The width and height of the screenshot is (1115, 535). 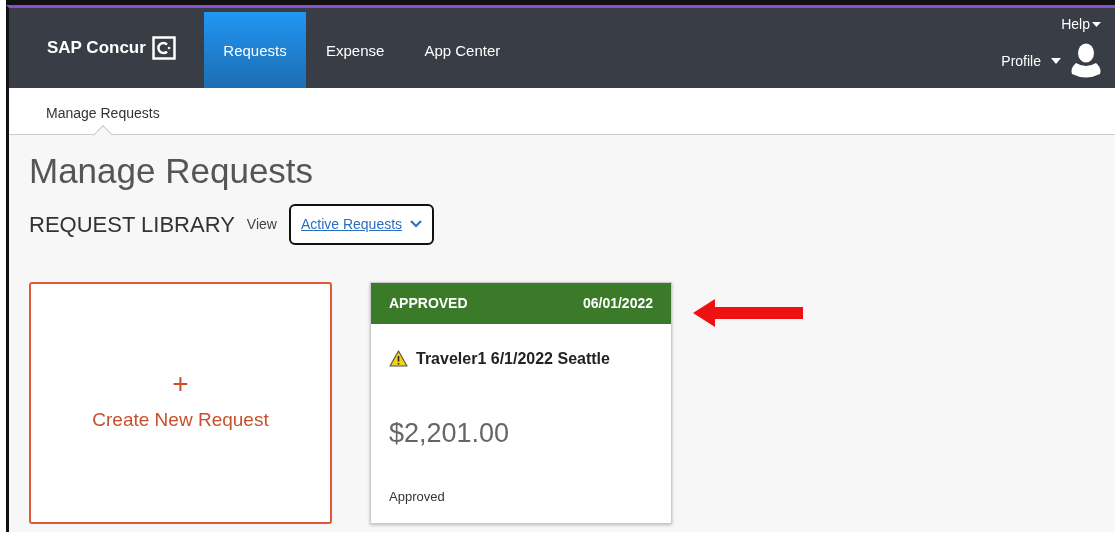 What do you see at coordinates (180, 402) in the screenshot?
I see `create-request-card: + Create New Request` at bounding box center [180, 402].